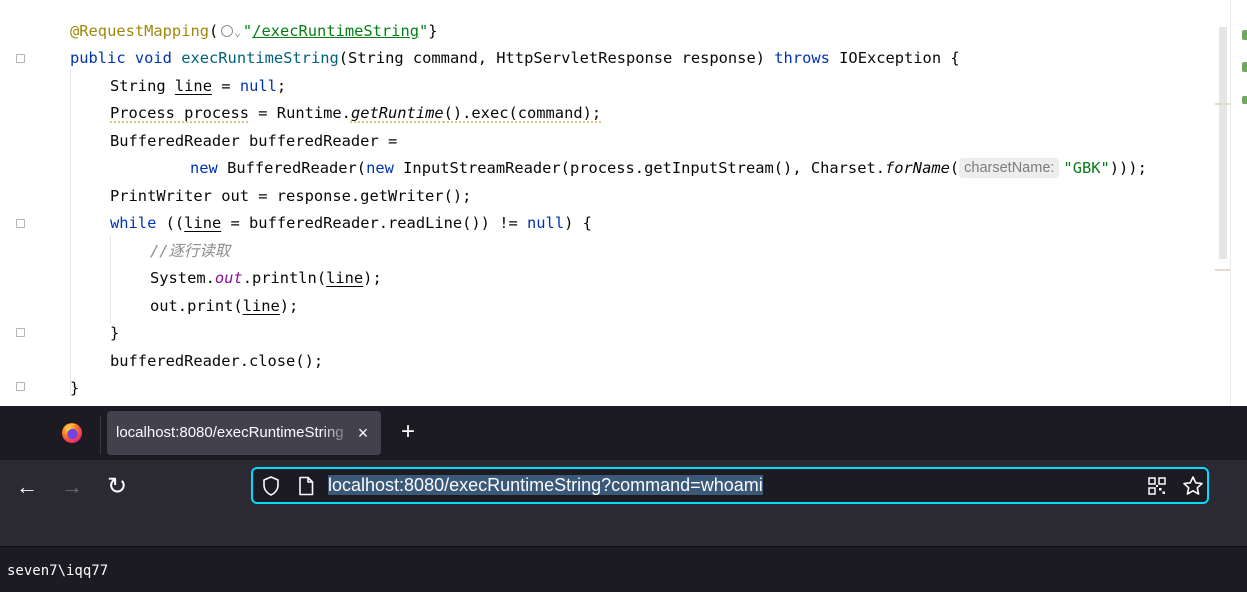 Image resolution: width=1247 pixels, height=592 pixels. What do you see at coordinates (227, 31) in the screenshot?
I see `globe-icon` at bounding box center [227, 31].